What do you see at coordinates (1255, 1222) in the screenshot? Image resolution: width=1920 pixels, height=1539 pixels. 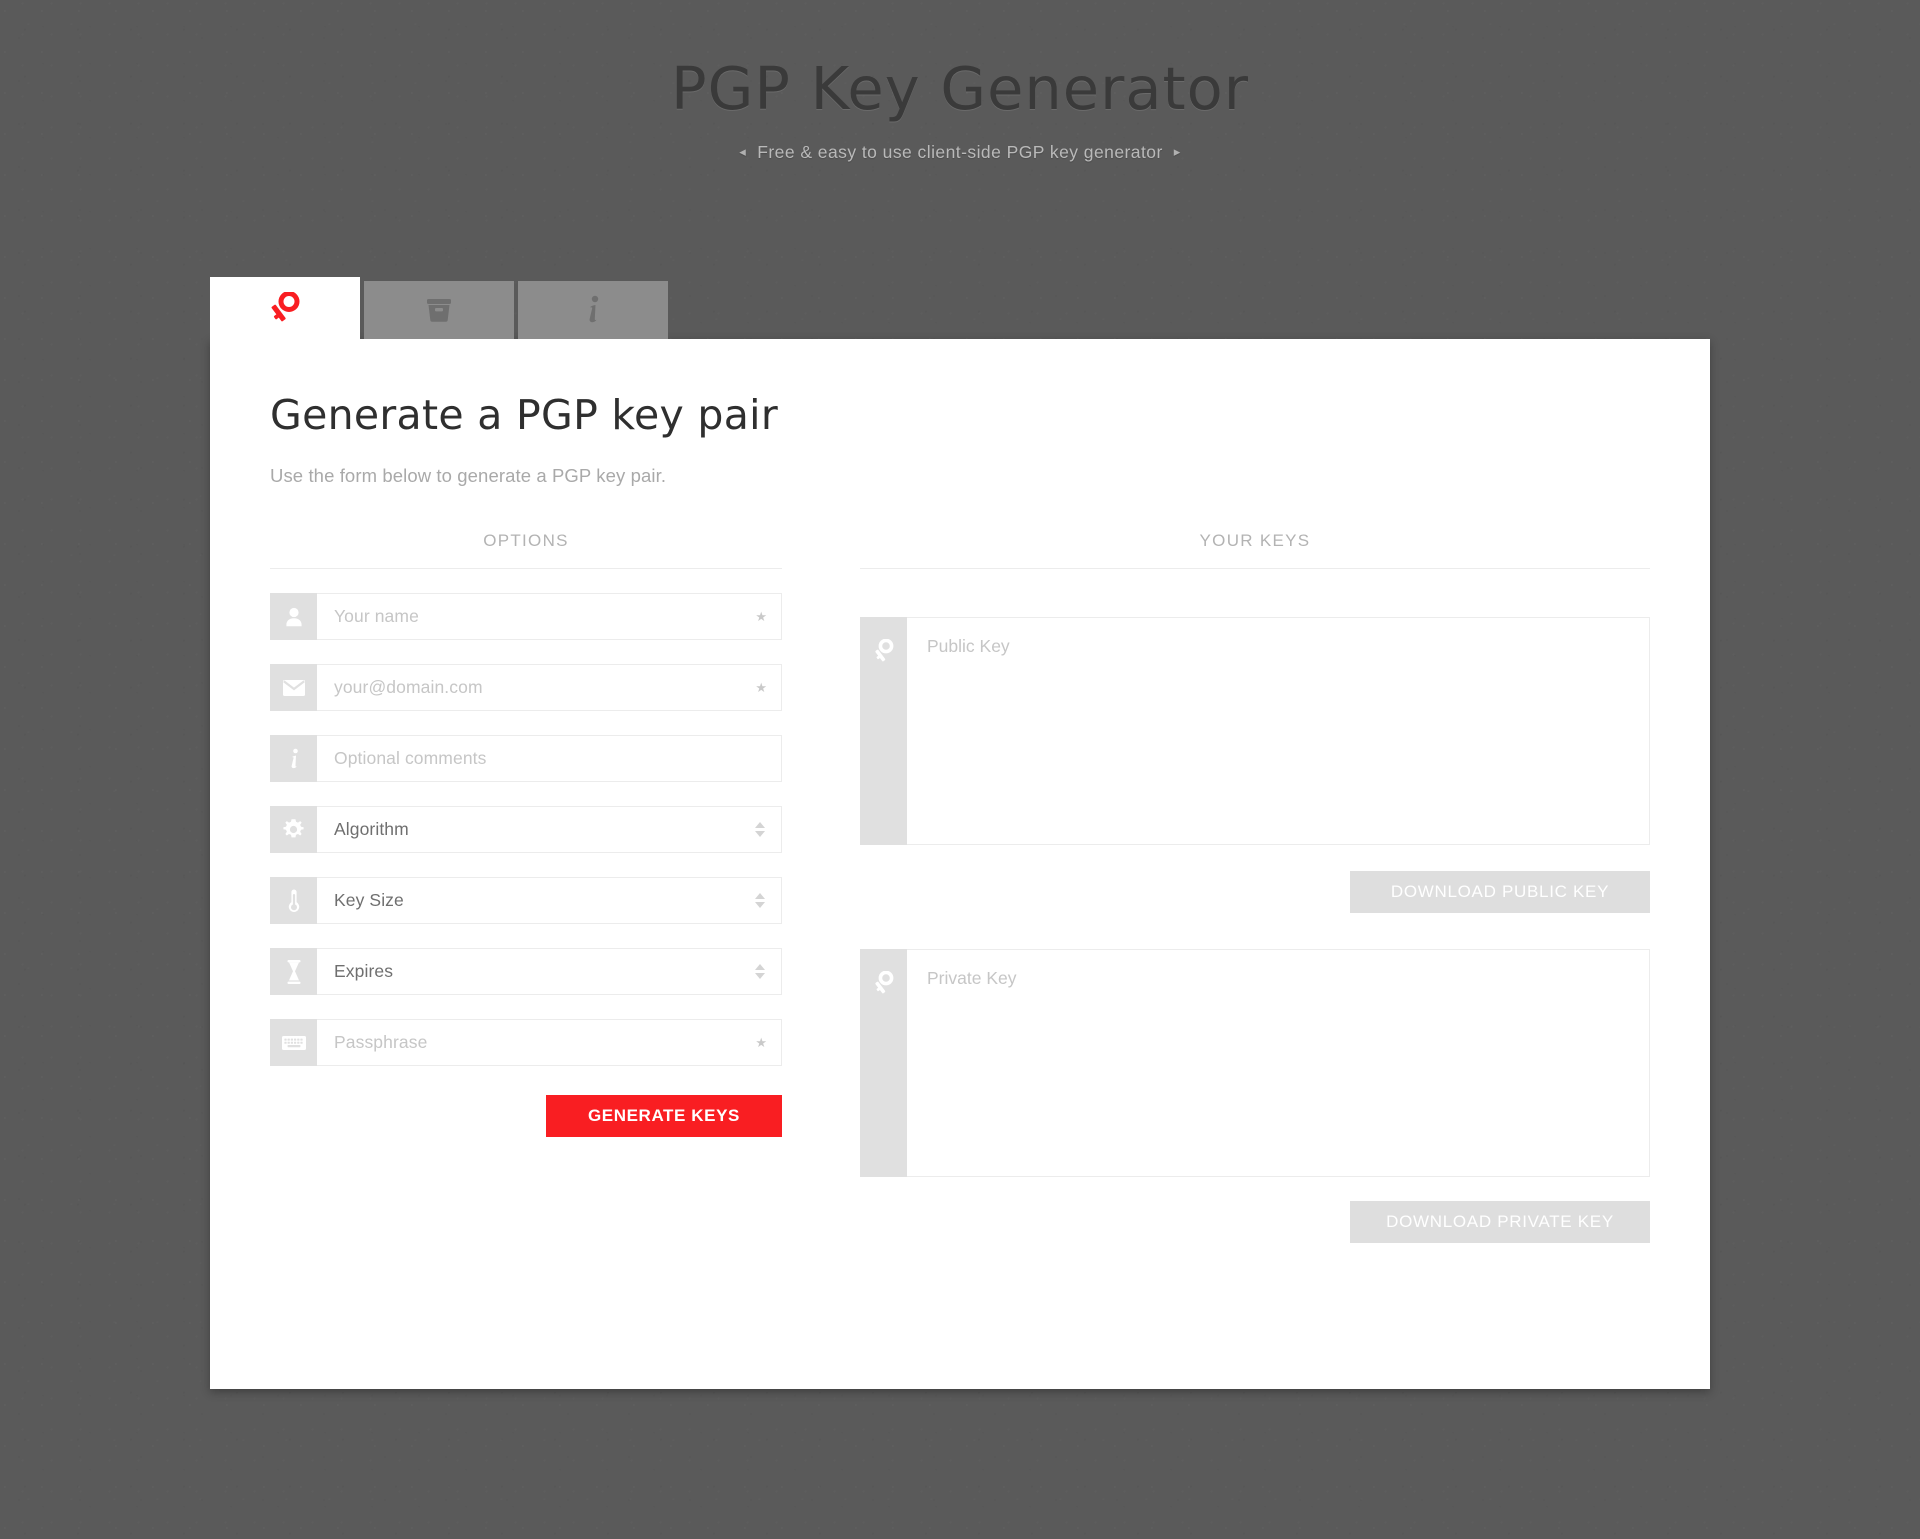 I see `private-key-download-row: DOWNLOAD PRIVATE KEY` at bounding box center [1255, 1222].